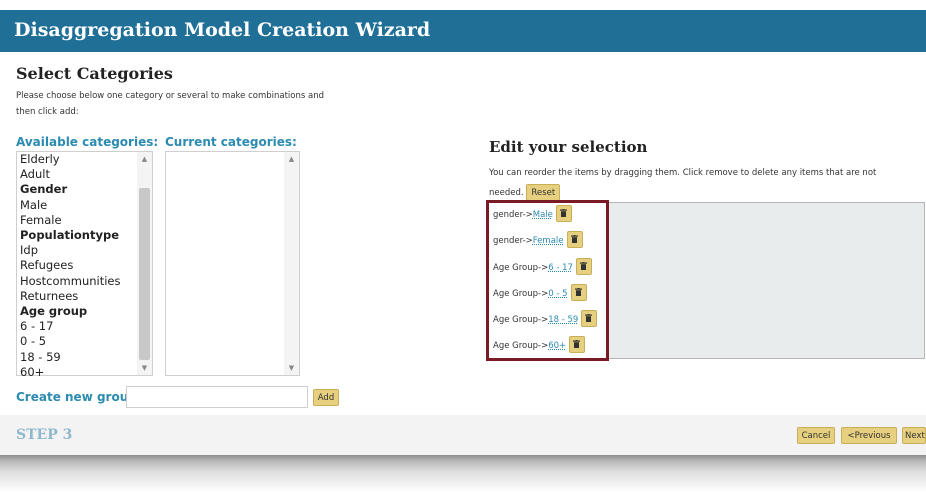 Image resolution: width=926 pixels, height=493 pixels. I want to click on category-option: 6 - 17, so click(70, 326).